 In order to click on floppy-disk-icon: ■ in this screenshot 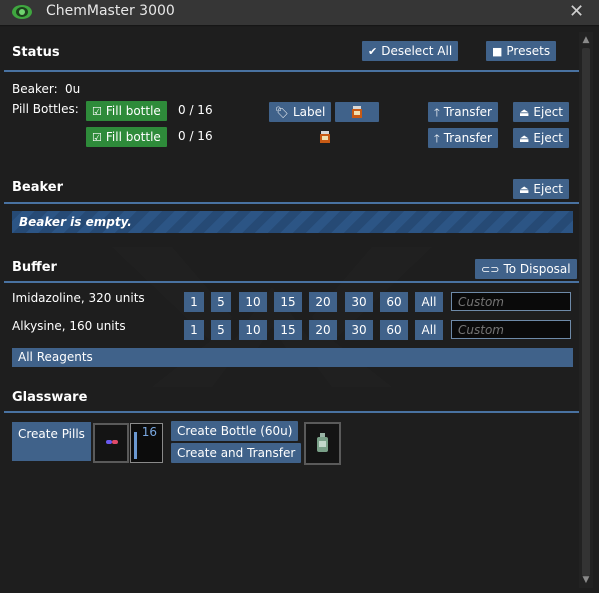, I will do `click(497, 51)`.